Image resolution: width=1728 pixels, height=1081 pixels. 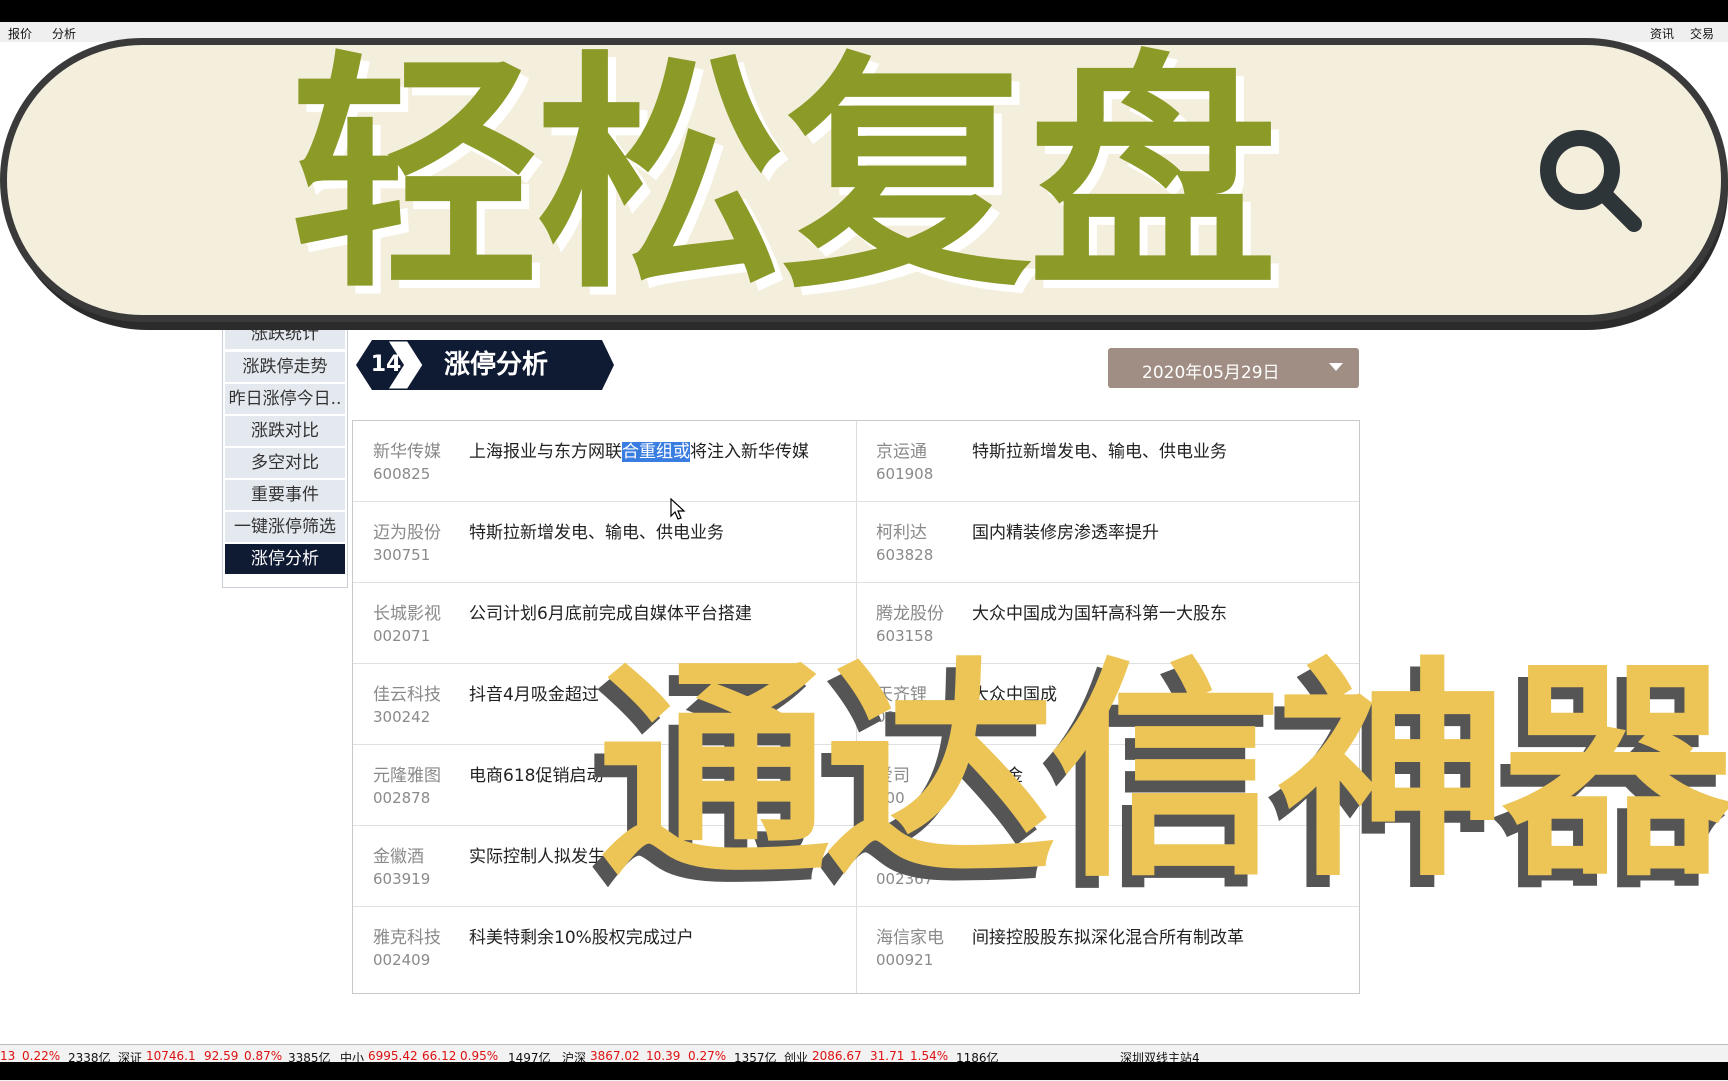 I want to click on grid-cell: 京运通 601908 特斯拉新增发电、输电、供电业务, so click(x=1107, y=461).